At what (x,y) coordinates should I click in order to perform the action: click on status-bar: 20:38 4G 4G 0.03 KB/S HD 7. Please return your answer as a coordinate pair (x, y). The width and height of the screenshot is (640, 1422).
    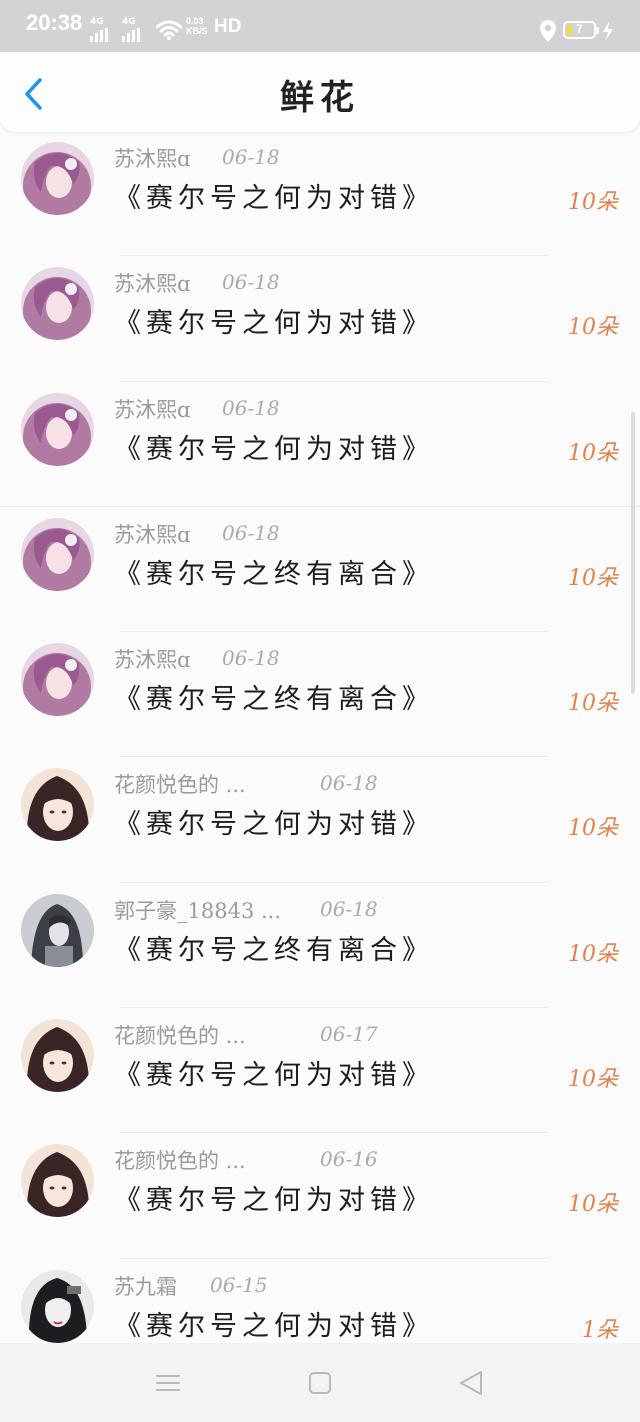
    Looking at the image, I should click on (320, 26).